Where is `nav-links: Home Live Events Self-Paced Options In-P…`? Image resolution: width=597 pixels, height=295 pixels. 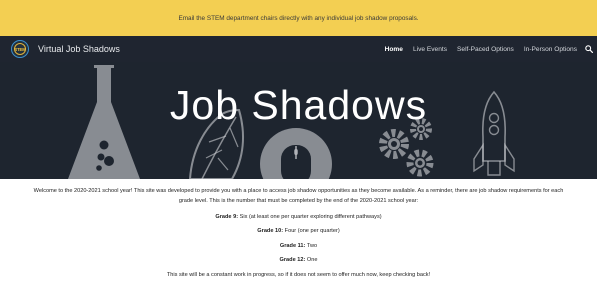 nav-links: Home Live Events Self-Paced Options In-P… is located at coordinates (484, 49).